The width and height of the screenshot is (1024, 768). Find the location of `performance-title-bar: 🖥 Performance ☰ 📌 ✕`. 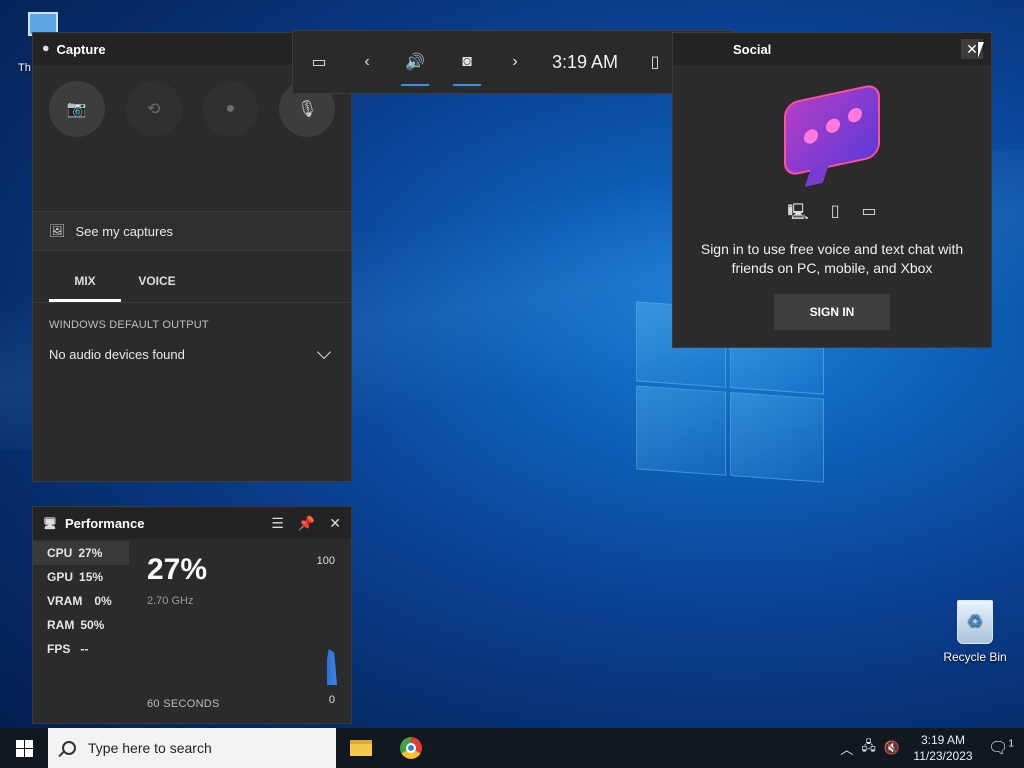

performance-title-bar: 🖥 Performance ☰ 📌 ✕ is located at coordinates (192, 523).